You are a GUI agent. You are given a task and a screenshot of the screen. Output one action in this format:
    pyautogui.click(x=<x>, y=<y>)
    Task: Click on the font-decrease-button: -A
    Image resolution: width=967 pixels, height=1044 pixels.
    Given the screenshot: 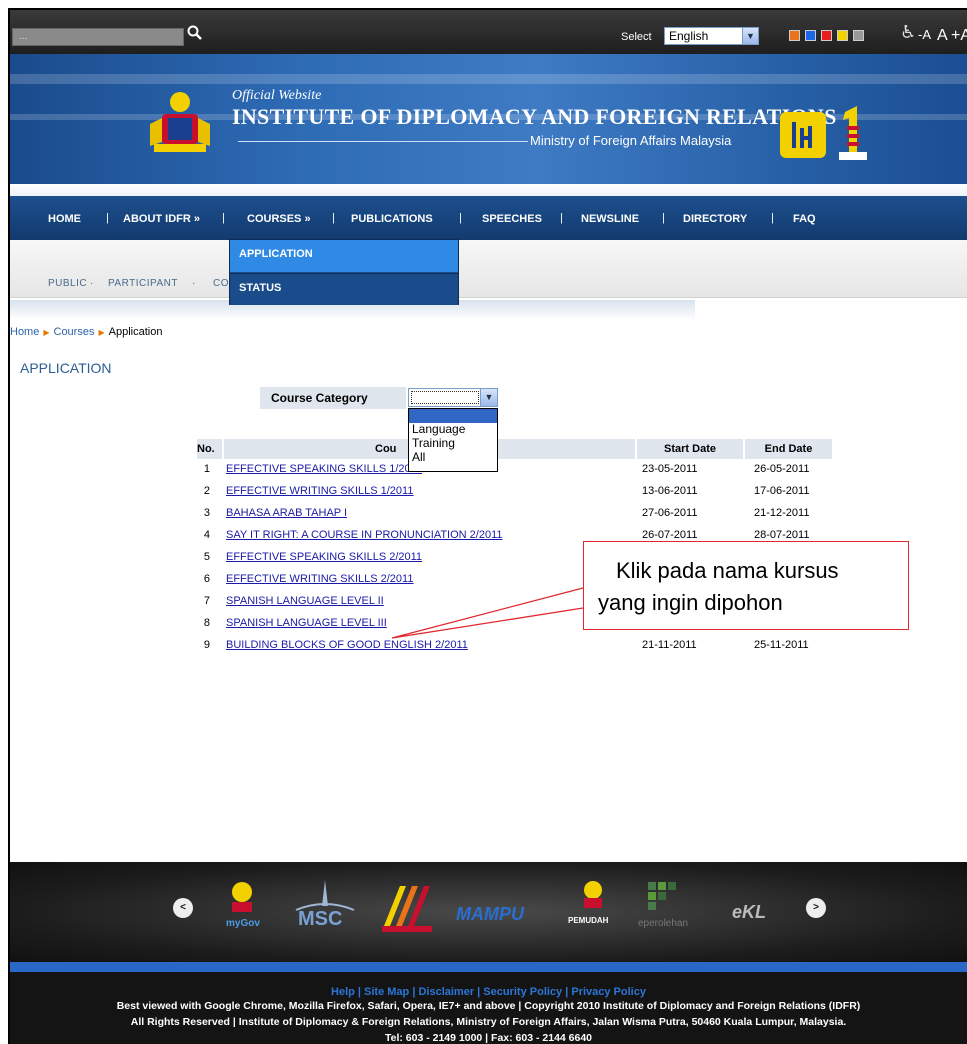 What is the action you would take?
    pyautogui.click(x=924, y=34)
    